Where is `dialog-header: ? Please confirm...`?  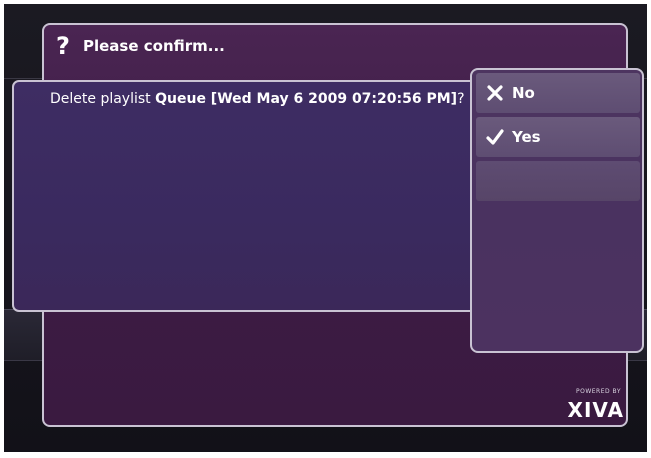 dialog-header: ? Please confirm... is located at coordinates (140, 46).